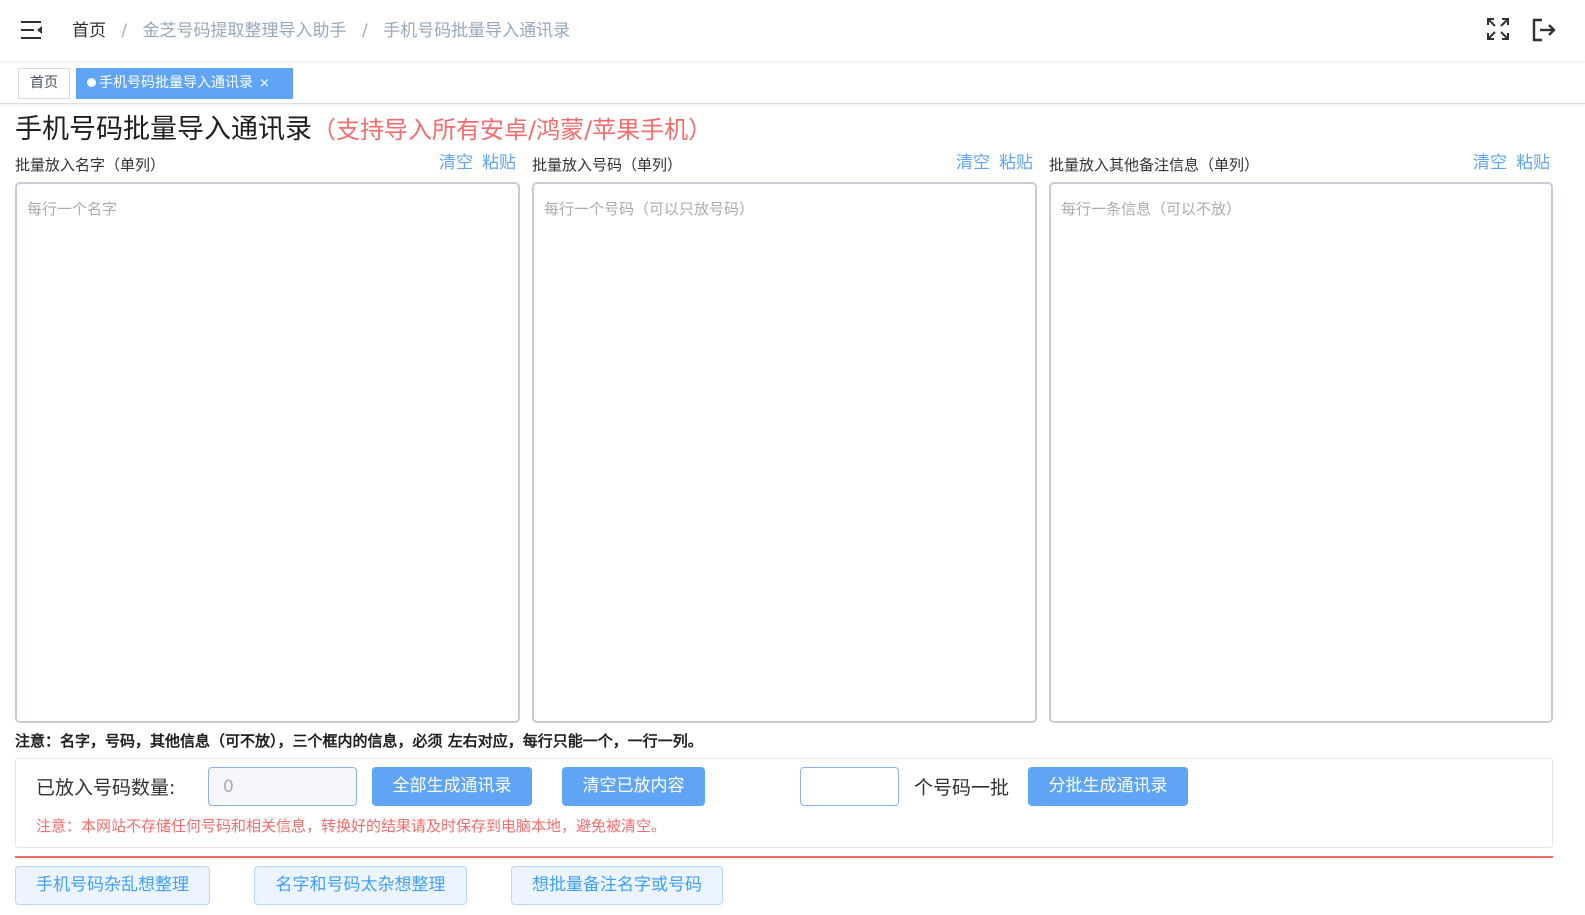  Describe the element at coordinates (1511, 163) in the screenshot. I see `notes-actions: 清空 粘贴` at that location.